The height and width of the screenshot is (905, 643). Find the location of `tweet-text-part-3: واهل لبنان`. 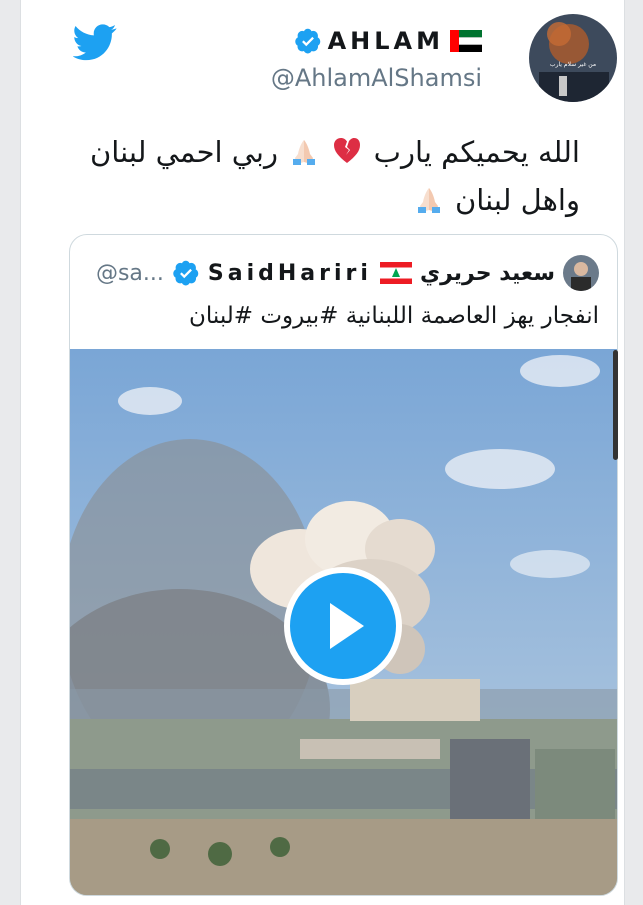

tweet-text-part-3: واهل لبنان is located at coordinates (517, 200).